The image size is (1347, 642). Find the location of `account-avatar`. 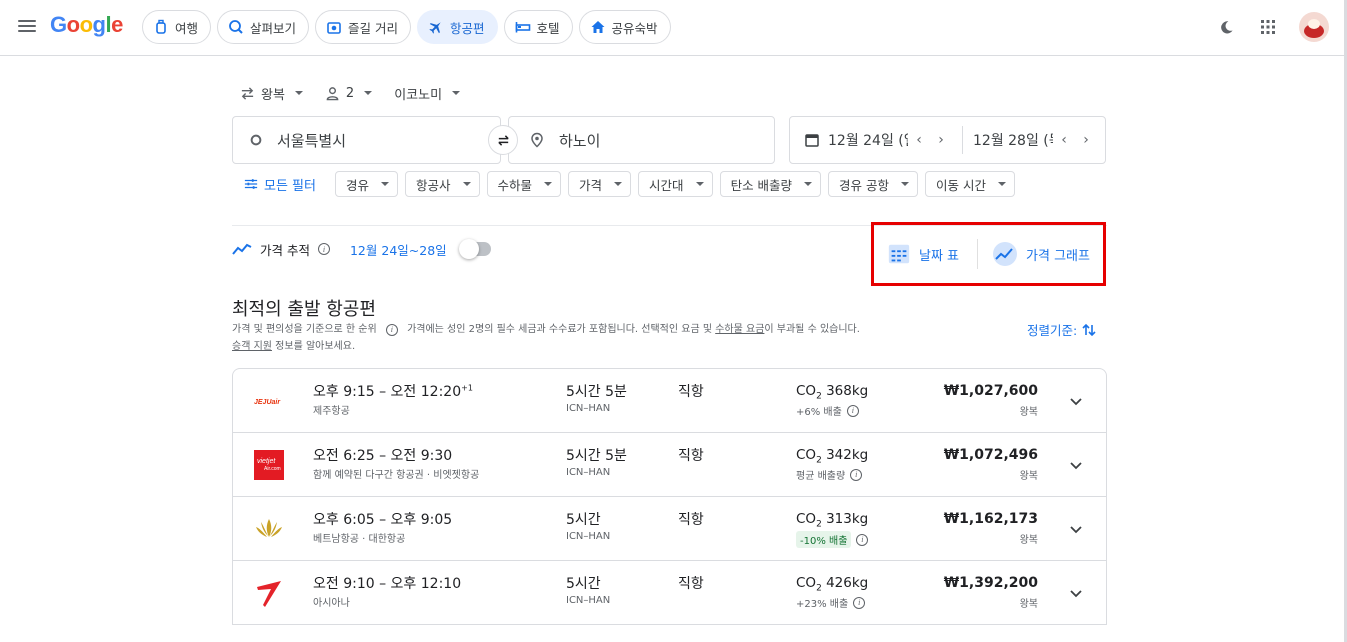

account-avatar is located at coordinates (1314, 27).